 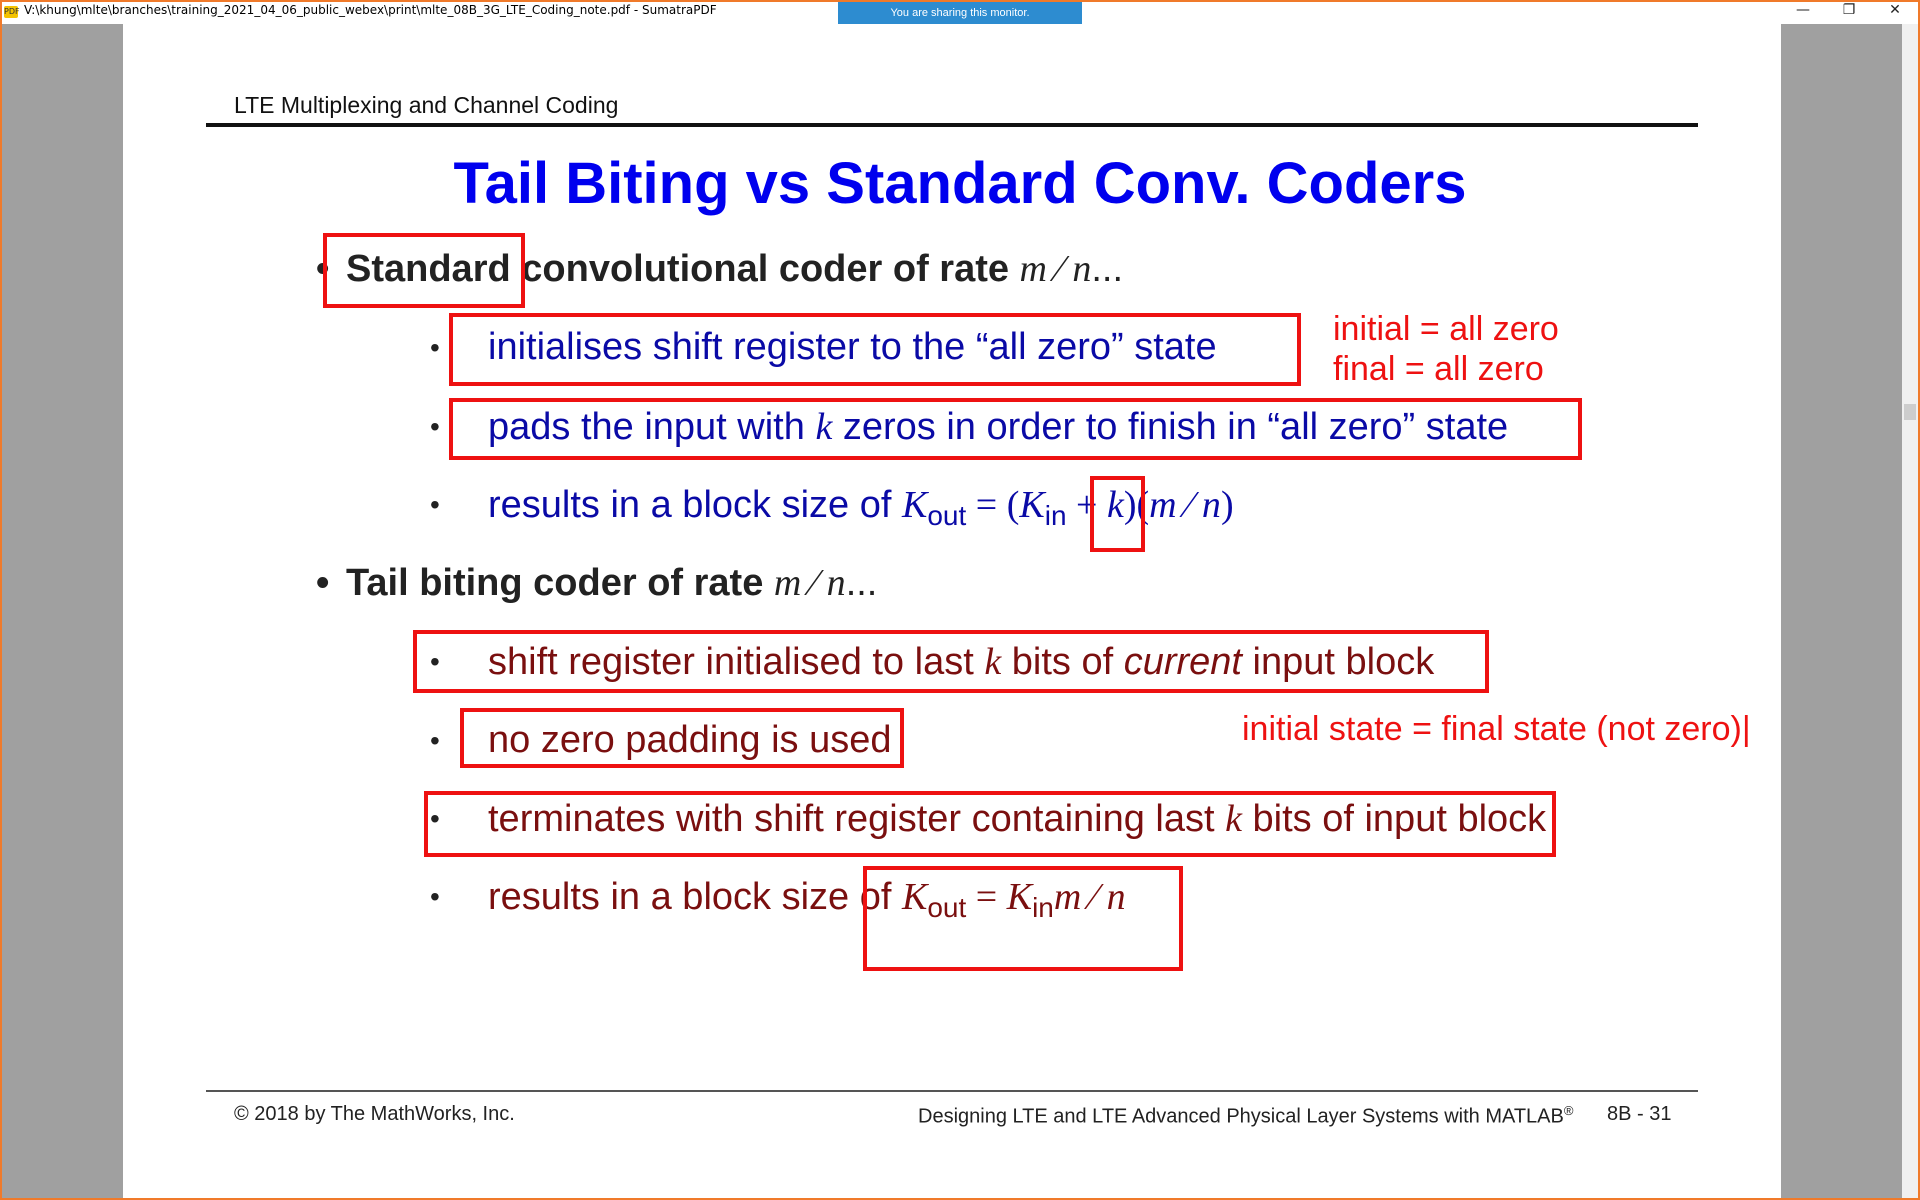 I want to click on annotation-box-terminates, so click(x=990, y=824).